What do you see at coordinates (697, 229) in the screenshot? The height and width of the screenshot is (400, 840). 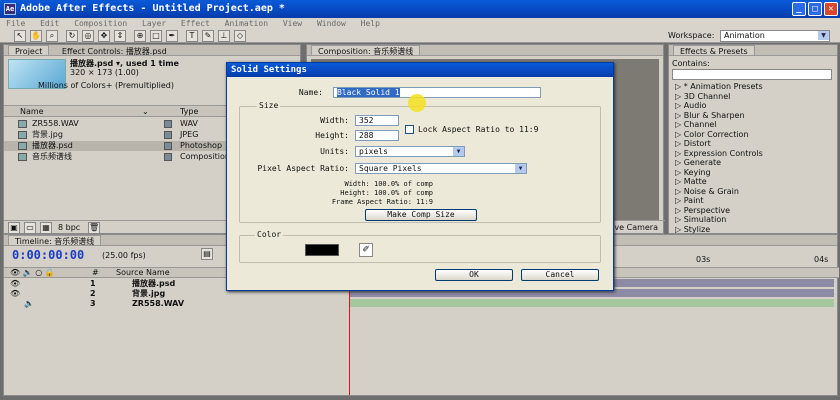 I see `effects-category-label: Stylize` at bounding box center [697, 229].